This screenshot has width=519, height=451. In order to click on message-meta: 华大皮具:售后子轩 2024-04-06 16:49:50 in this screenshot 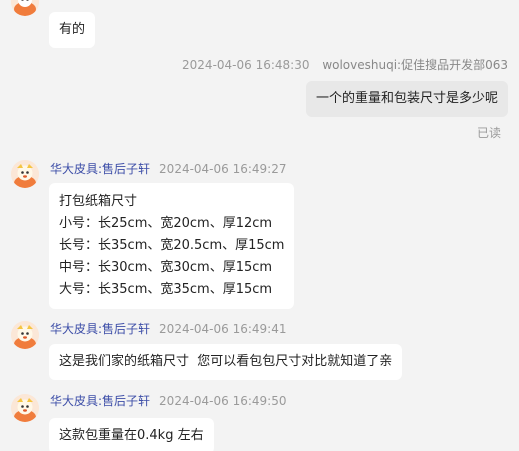, I will do `click(168, 400)`.